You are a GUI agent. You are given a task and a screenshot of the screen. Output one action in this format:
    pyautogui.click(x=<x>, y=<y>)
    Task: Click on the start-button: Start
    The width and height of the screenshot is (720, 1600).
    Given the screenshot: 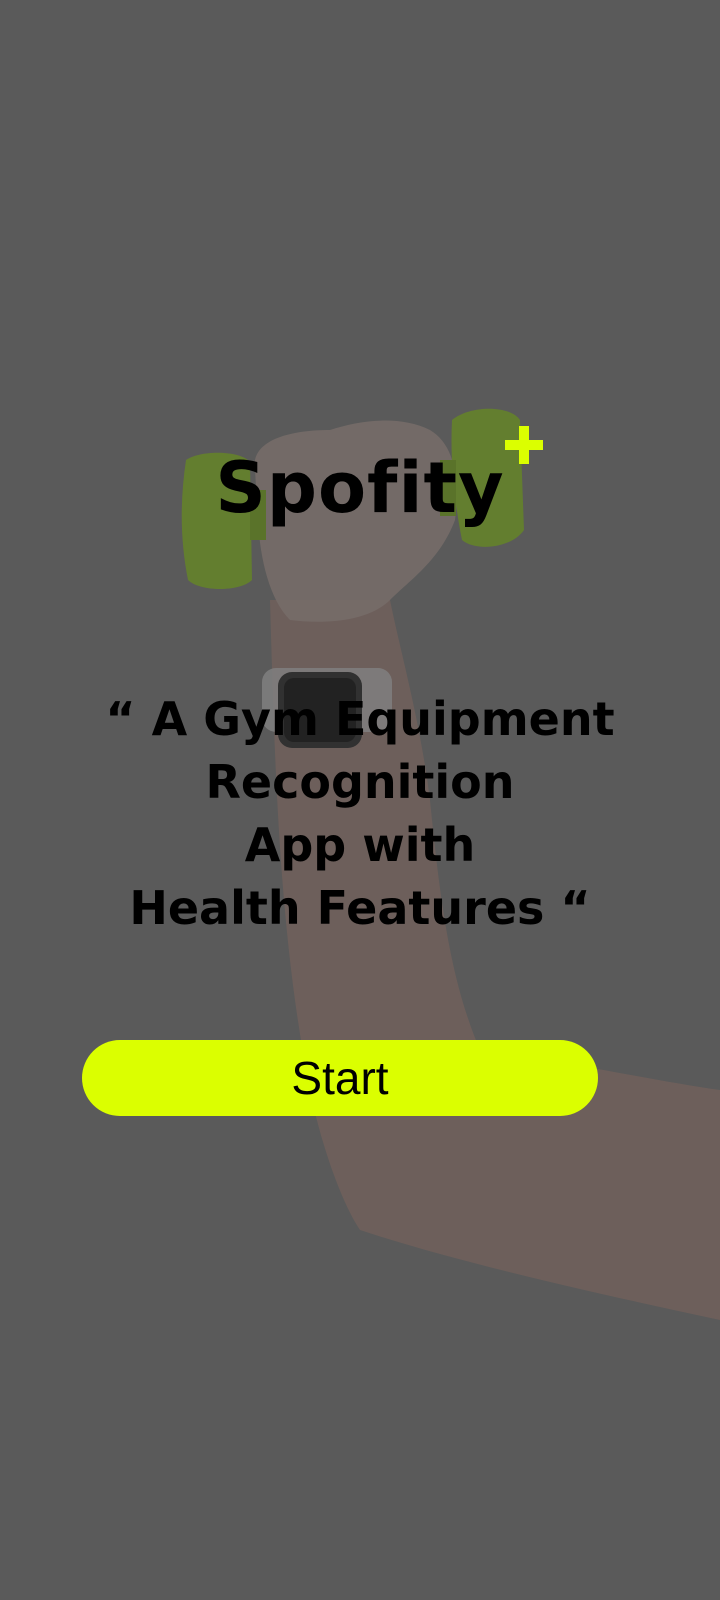 What is the action you would take?
    pyautogui.click(x=340, y=1078)
    